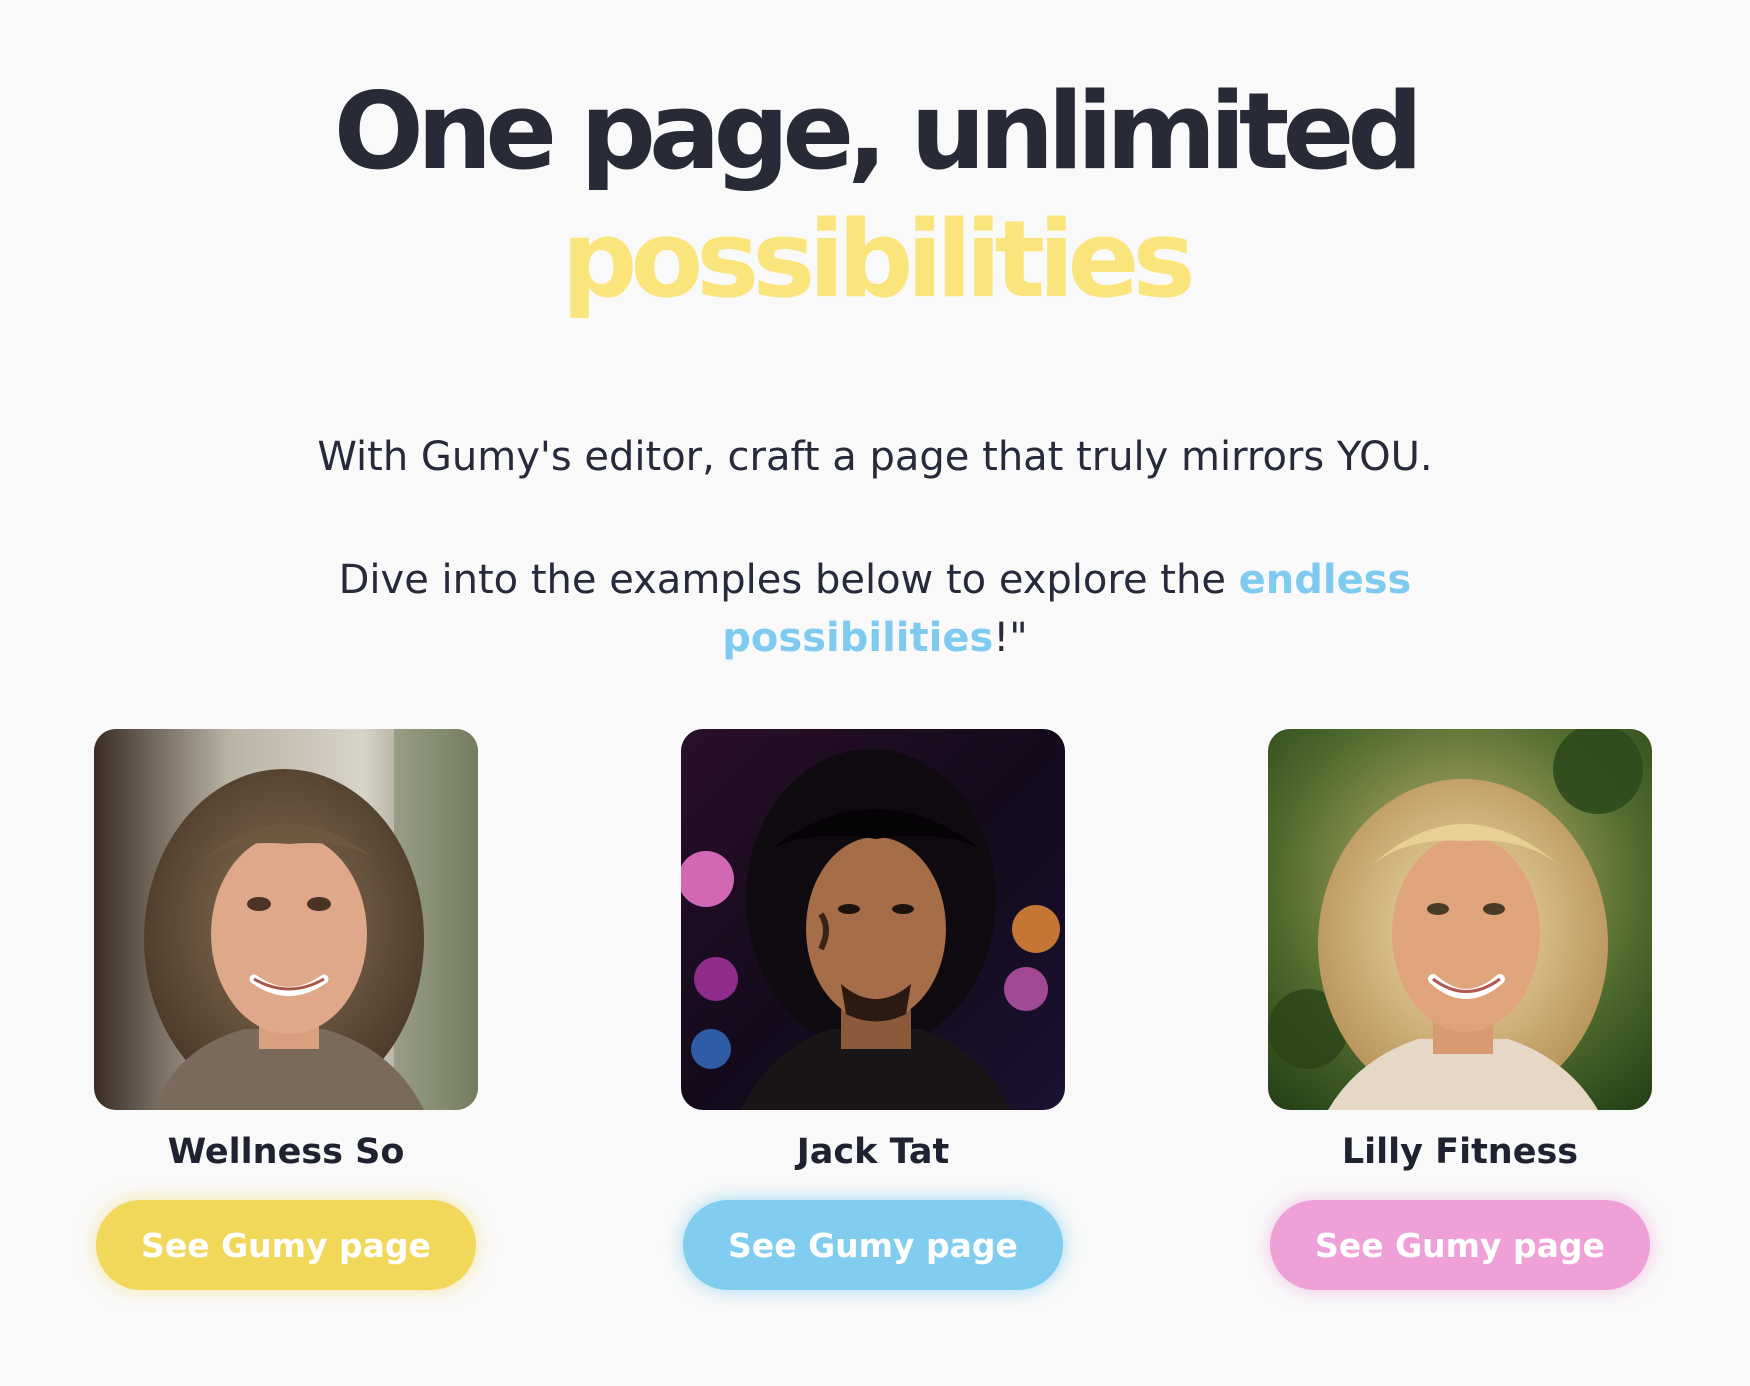  Describe the element at coordinates (1460, 1152) in the screenshot. I see `example-name: Lilly Fitness` at that location.